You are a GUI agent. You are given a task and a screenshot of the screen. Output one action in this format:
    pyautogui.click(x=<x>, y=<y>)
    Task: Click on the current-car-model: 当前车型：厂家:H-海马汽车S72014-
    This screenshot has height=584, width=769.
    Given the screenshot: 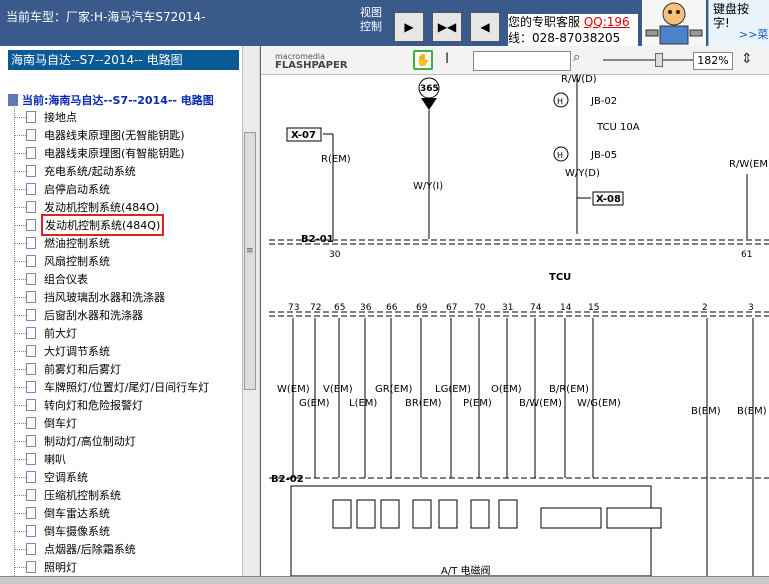 What is the action you would take?
    pyautogui.click(x=106, y=17)
    